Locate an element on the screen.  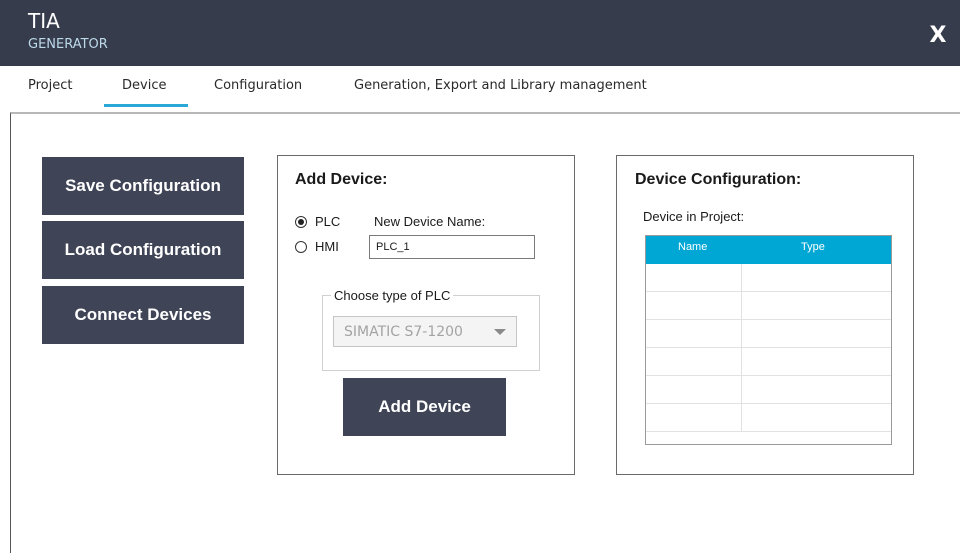
column-header-name: Name is located at coordinates (692, 247).